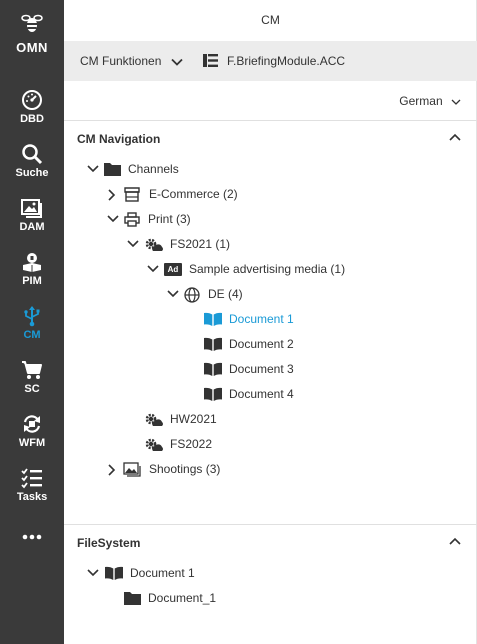  I want to click on briefing-module-button: F.BriefingModule.ACC, so click(274, 61).